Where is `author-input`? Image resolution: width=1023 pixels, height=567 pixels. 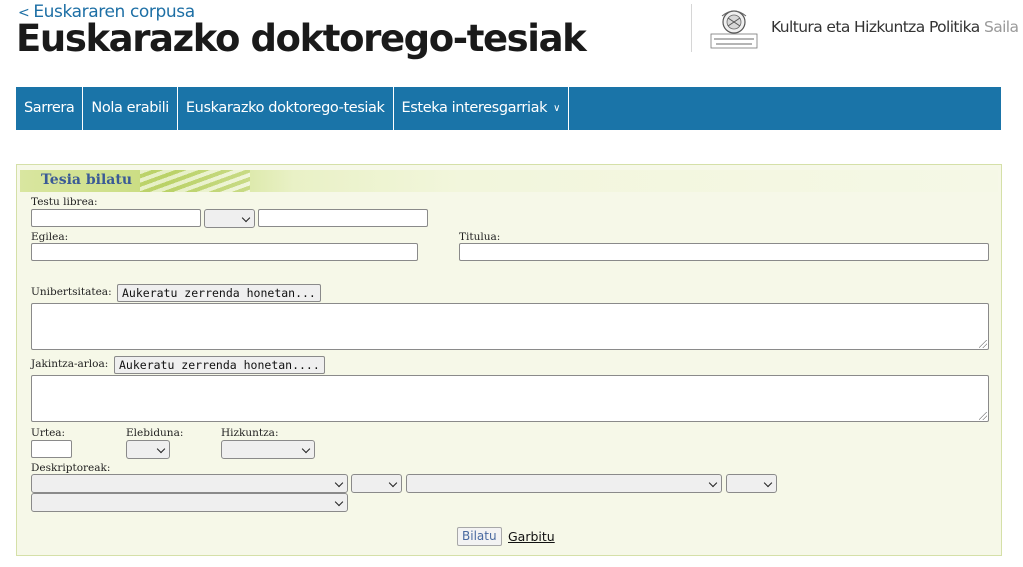 author-input is located at coordinates (224, 252).